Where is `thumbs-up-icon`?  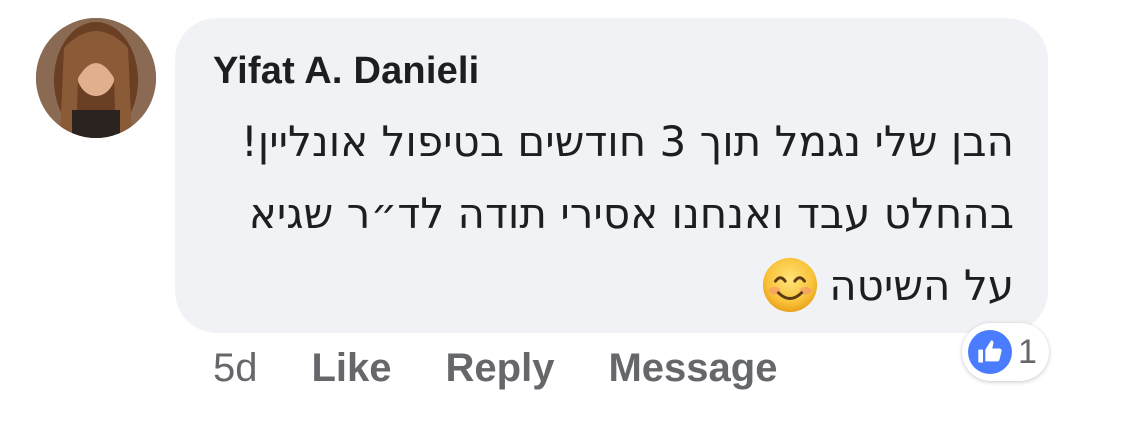
thumbs-up-icon is located at coordinates (990, 352).